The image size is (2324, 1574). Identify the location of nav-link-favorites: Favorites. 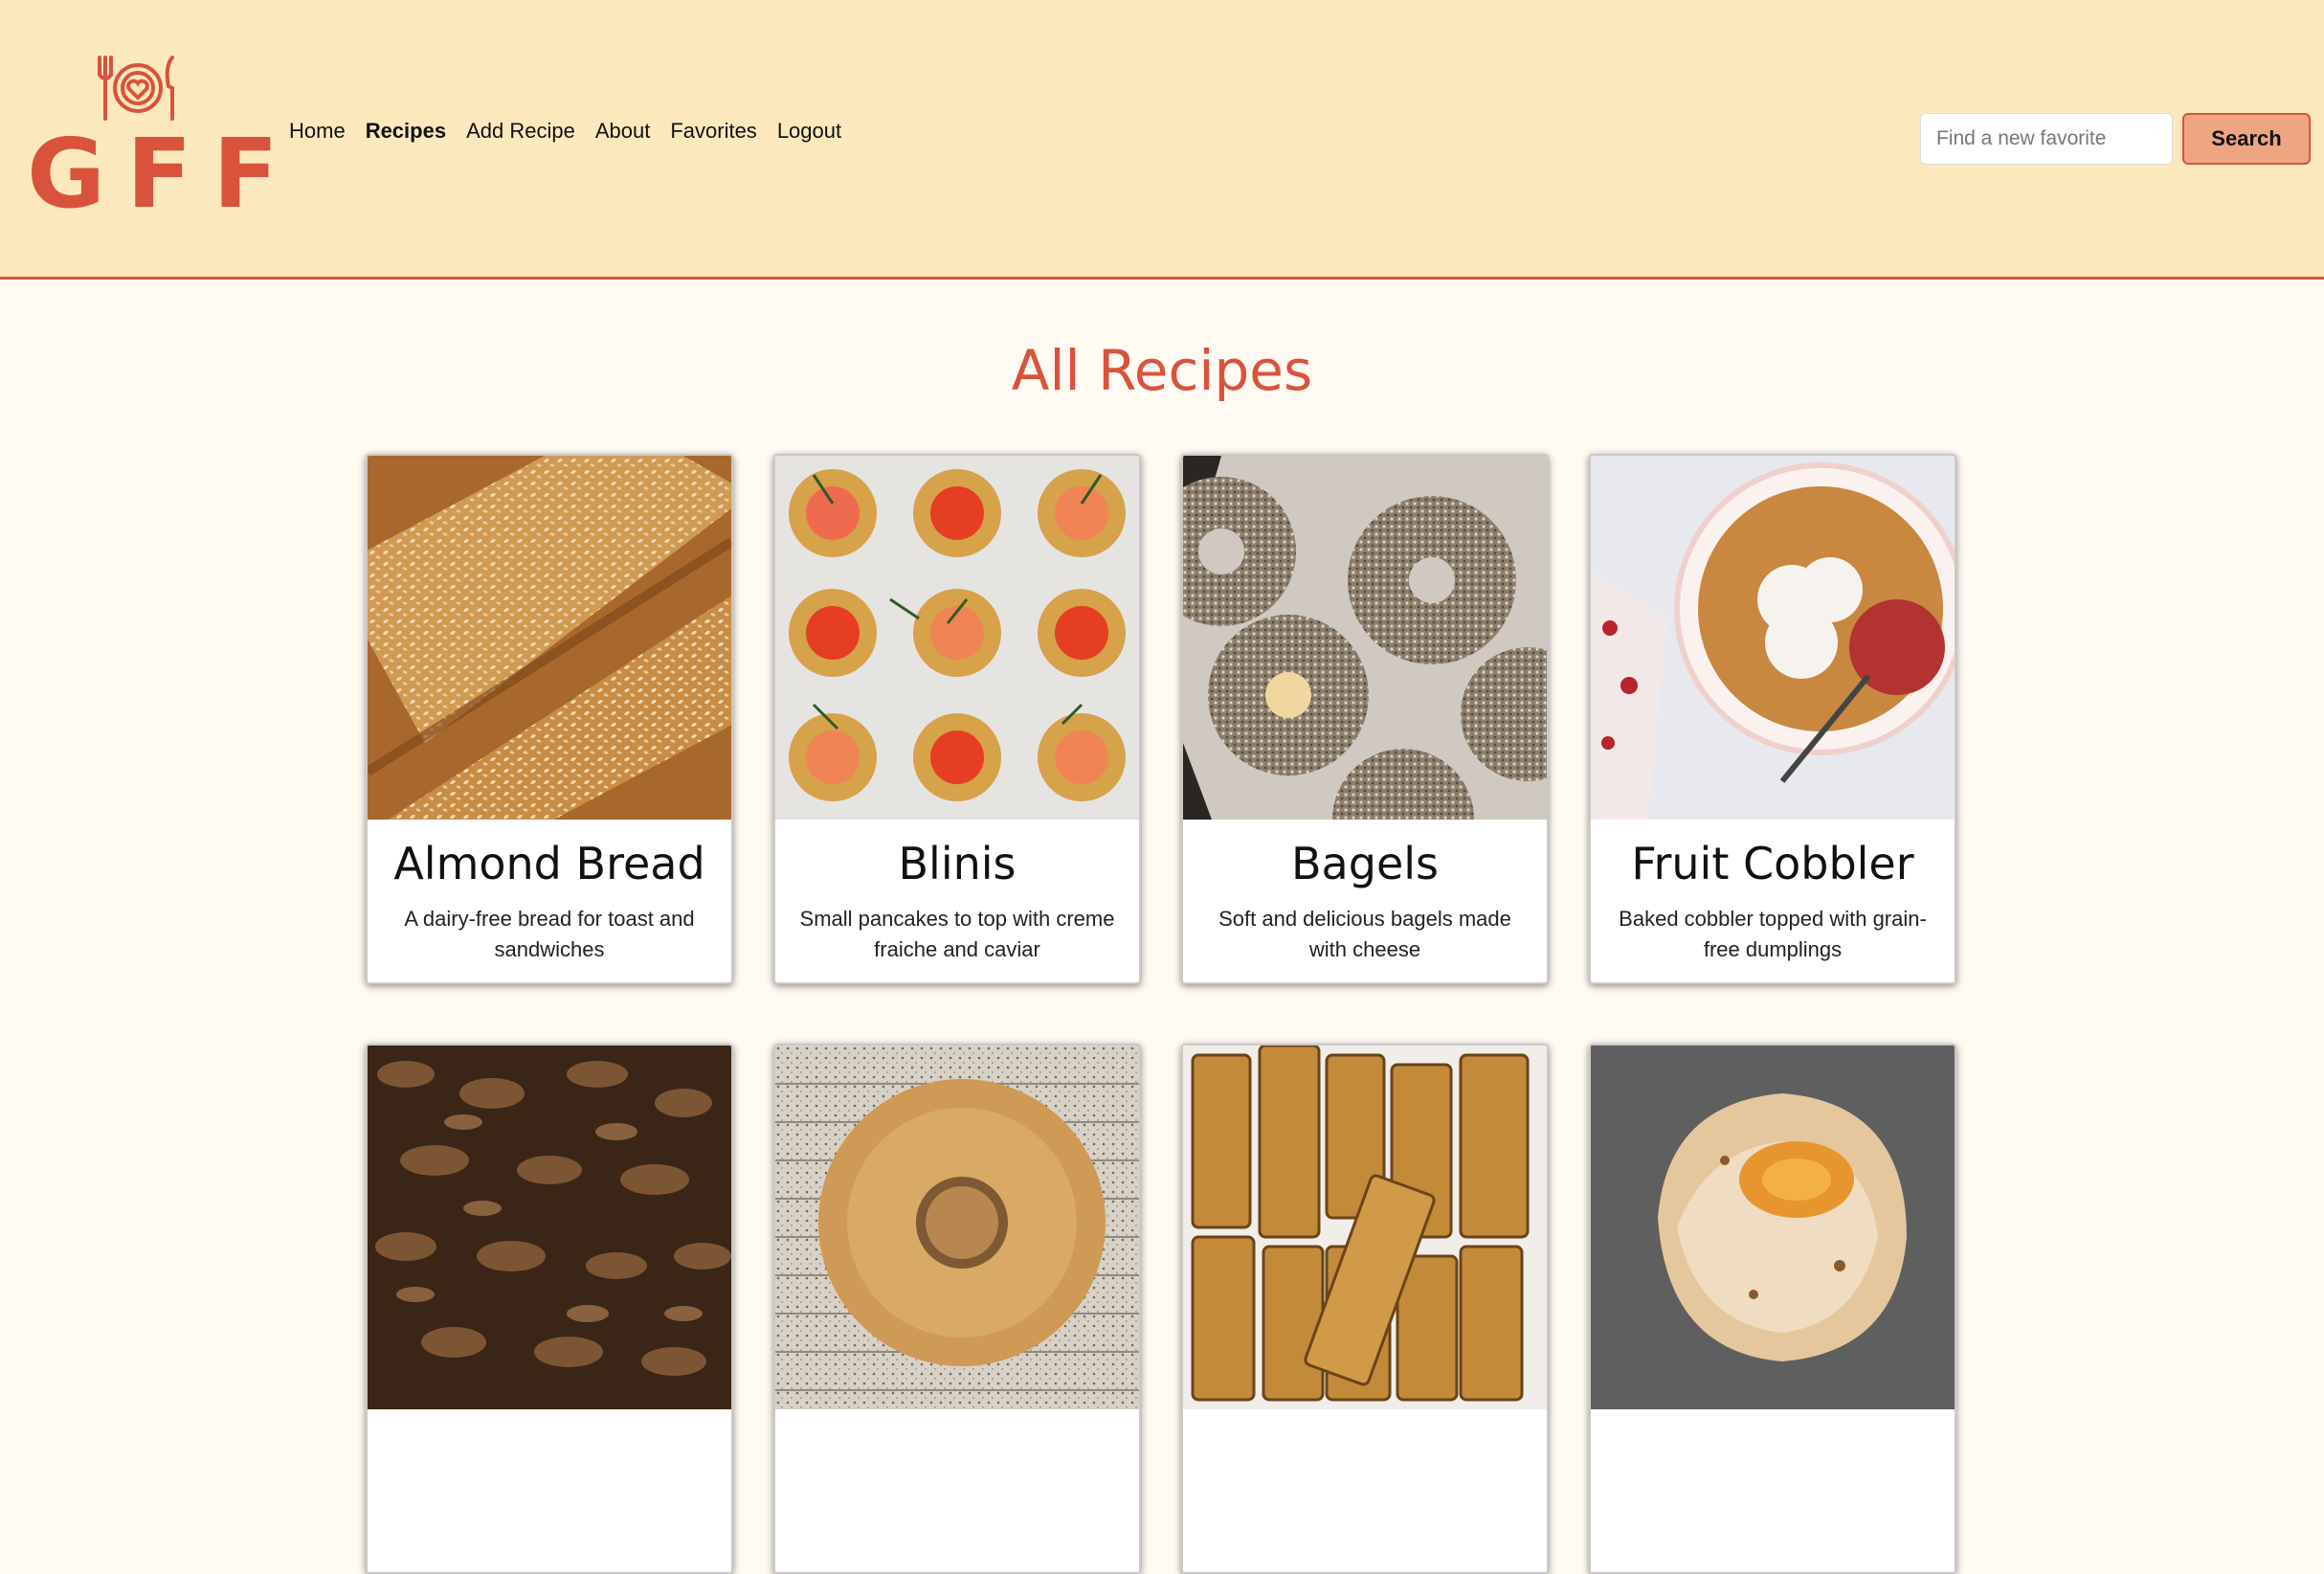
(713, 131).